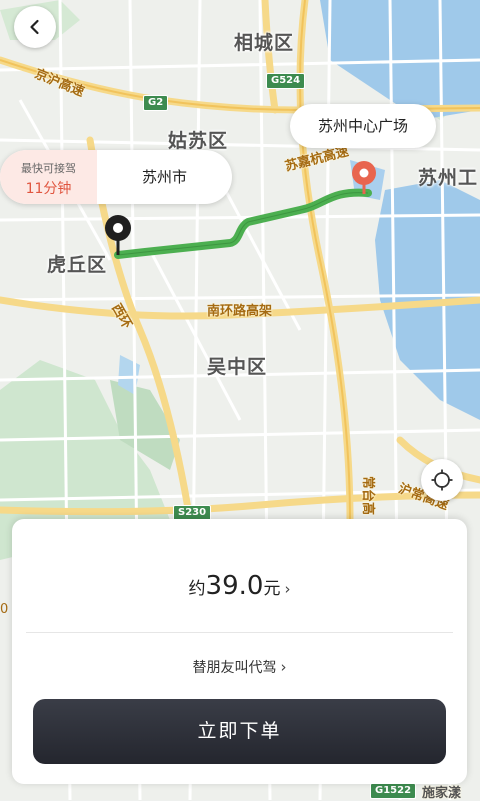  Describe the element at coordinates (368, 495) in the screenshot. I see `road-label: 常台高` at that location.